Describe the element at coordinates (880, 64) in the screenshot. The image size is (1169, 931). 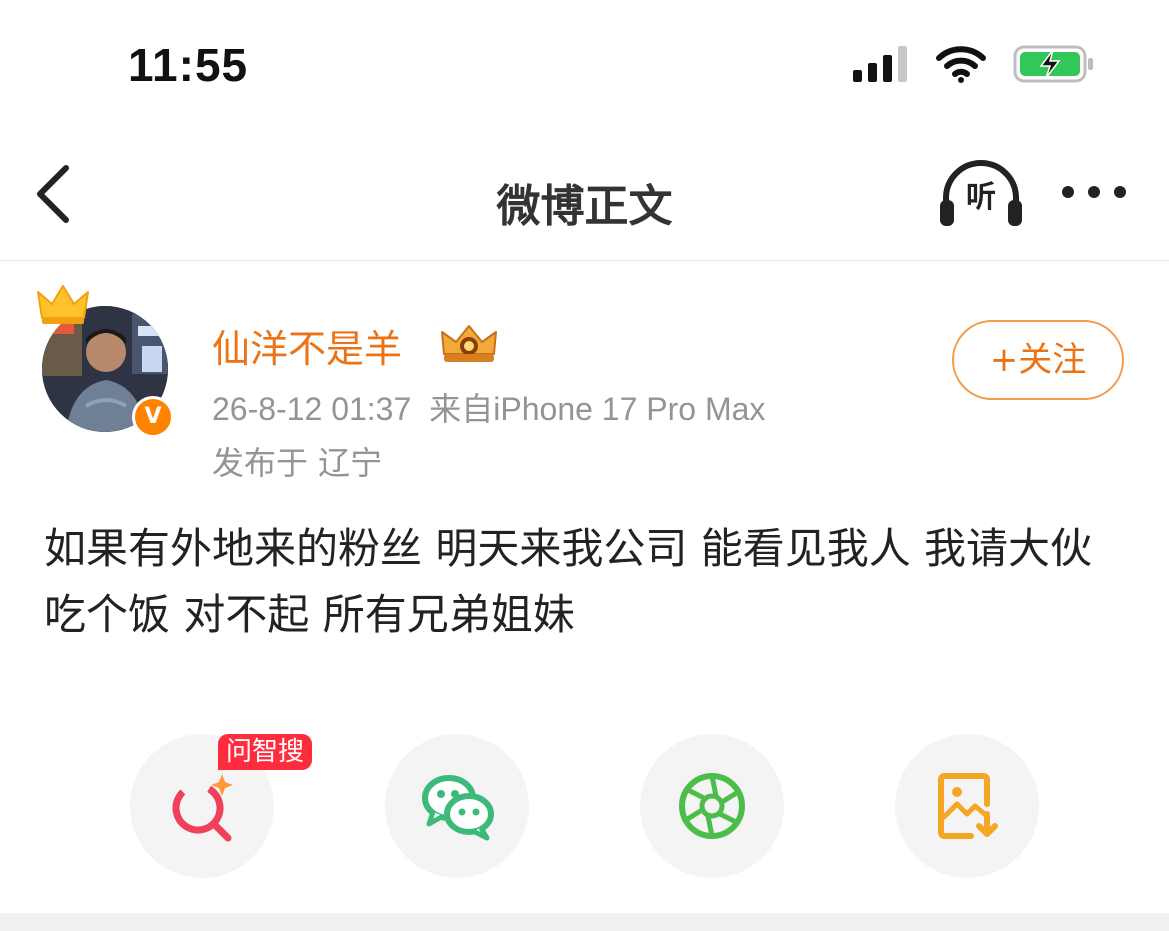
I see `cellular-signal-icon` at that location.